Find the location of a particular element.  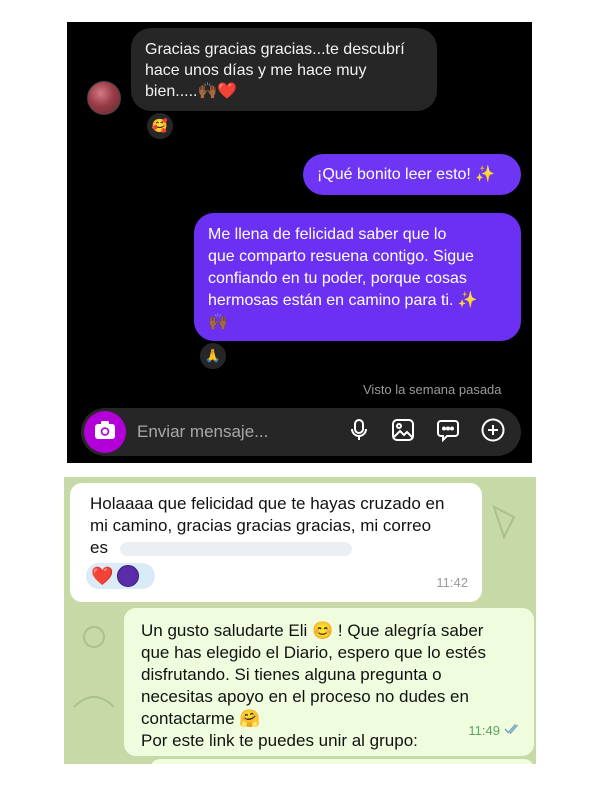

microphone-button is located at coordinates (359, 432).